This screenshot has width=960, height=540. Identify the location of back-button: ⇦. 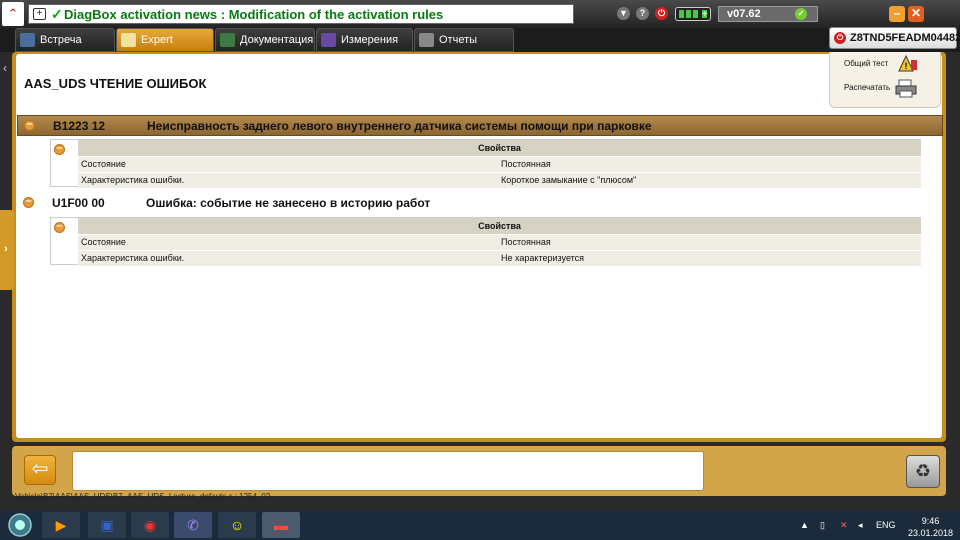
(40, 470).